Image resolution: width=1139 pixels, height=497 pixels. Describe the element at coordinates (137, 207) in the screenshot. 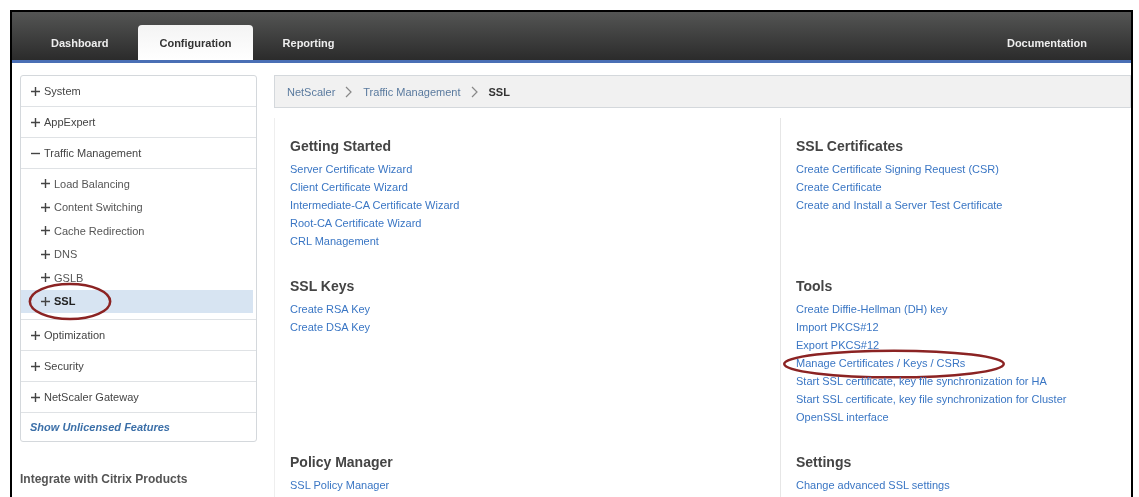

I see `tree-item: Content Switching` at that location.